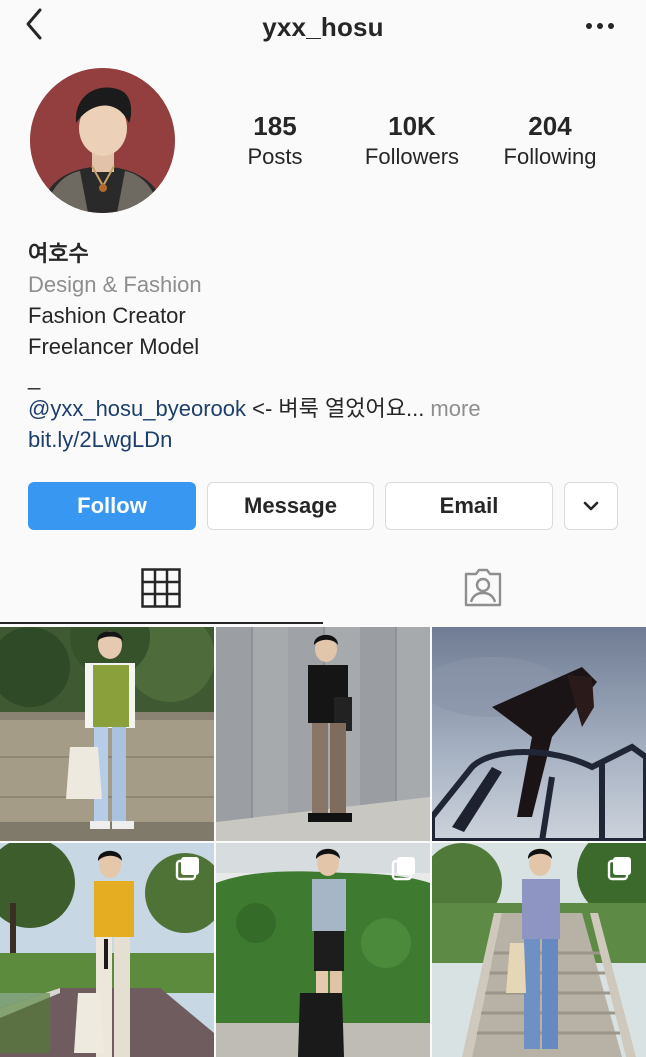 The width and height of the screenshot is (646, 1057). Describe the element at coordinates (452, 408) in the screenshot. I see `bio-more-link: more` at that location.